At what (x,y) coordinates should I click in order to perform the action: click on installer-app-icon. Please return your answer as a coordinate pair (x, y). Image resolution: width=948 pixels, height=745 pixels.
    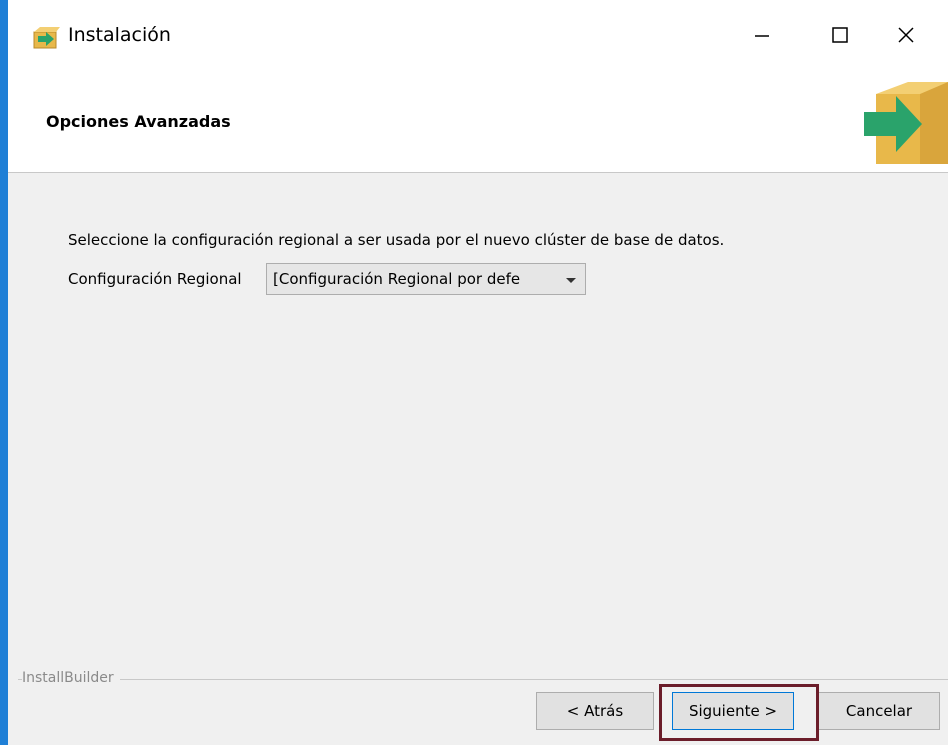
    Looking at the image, I should click on (46, 38).